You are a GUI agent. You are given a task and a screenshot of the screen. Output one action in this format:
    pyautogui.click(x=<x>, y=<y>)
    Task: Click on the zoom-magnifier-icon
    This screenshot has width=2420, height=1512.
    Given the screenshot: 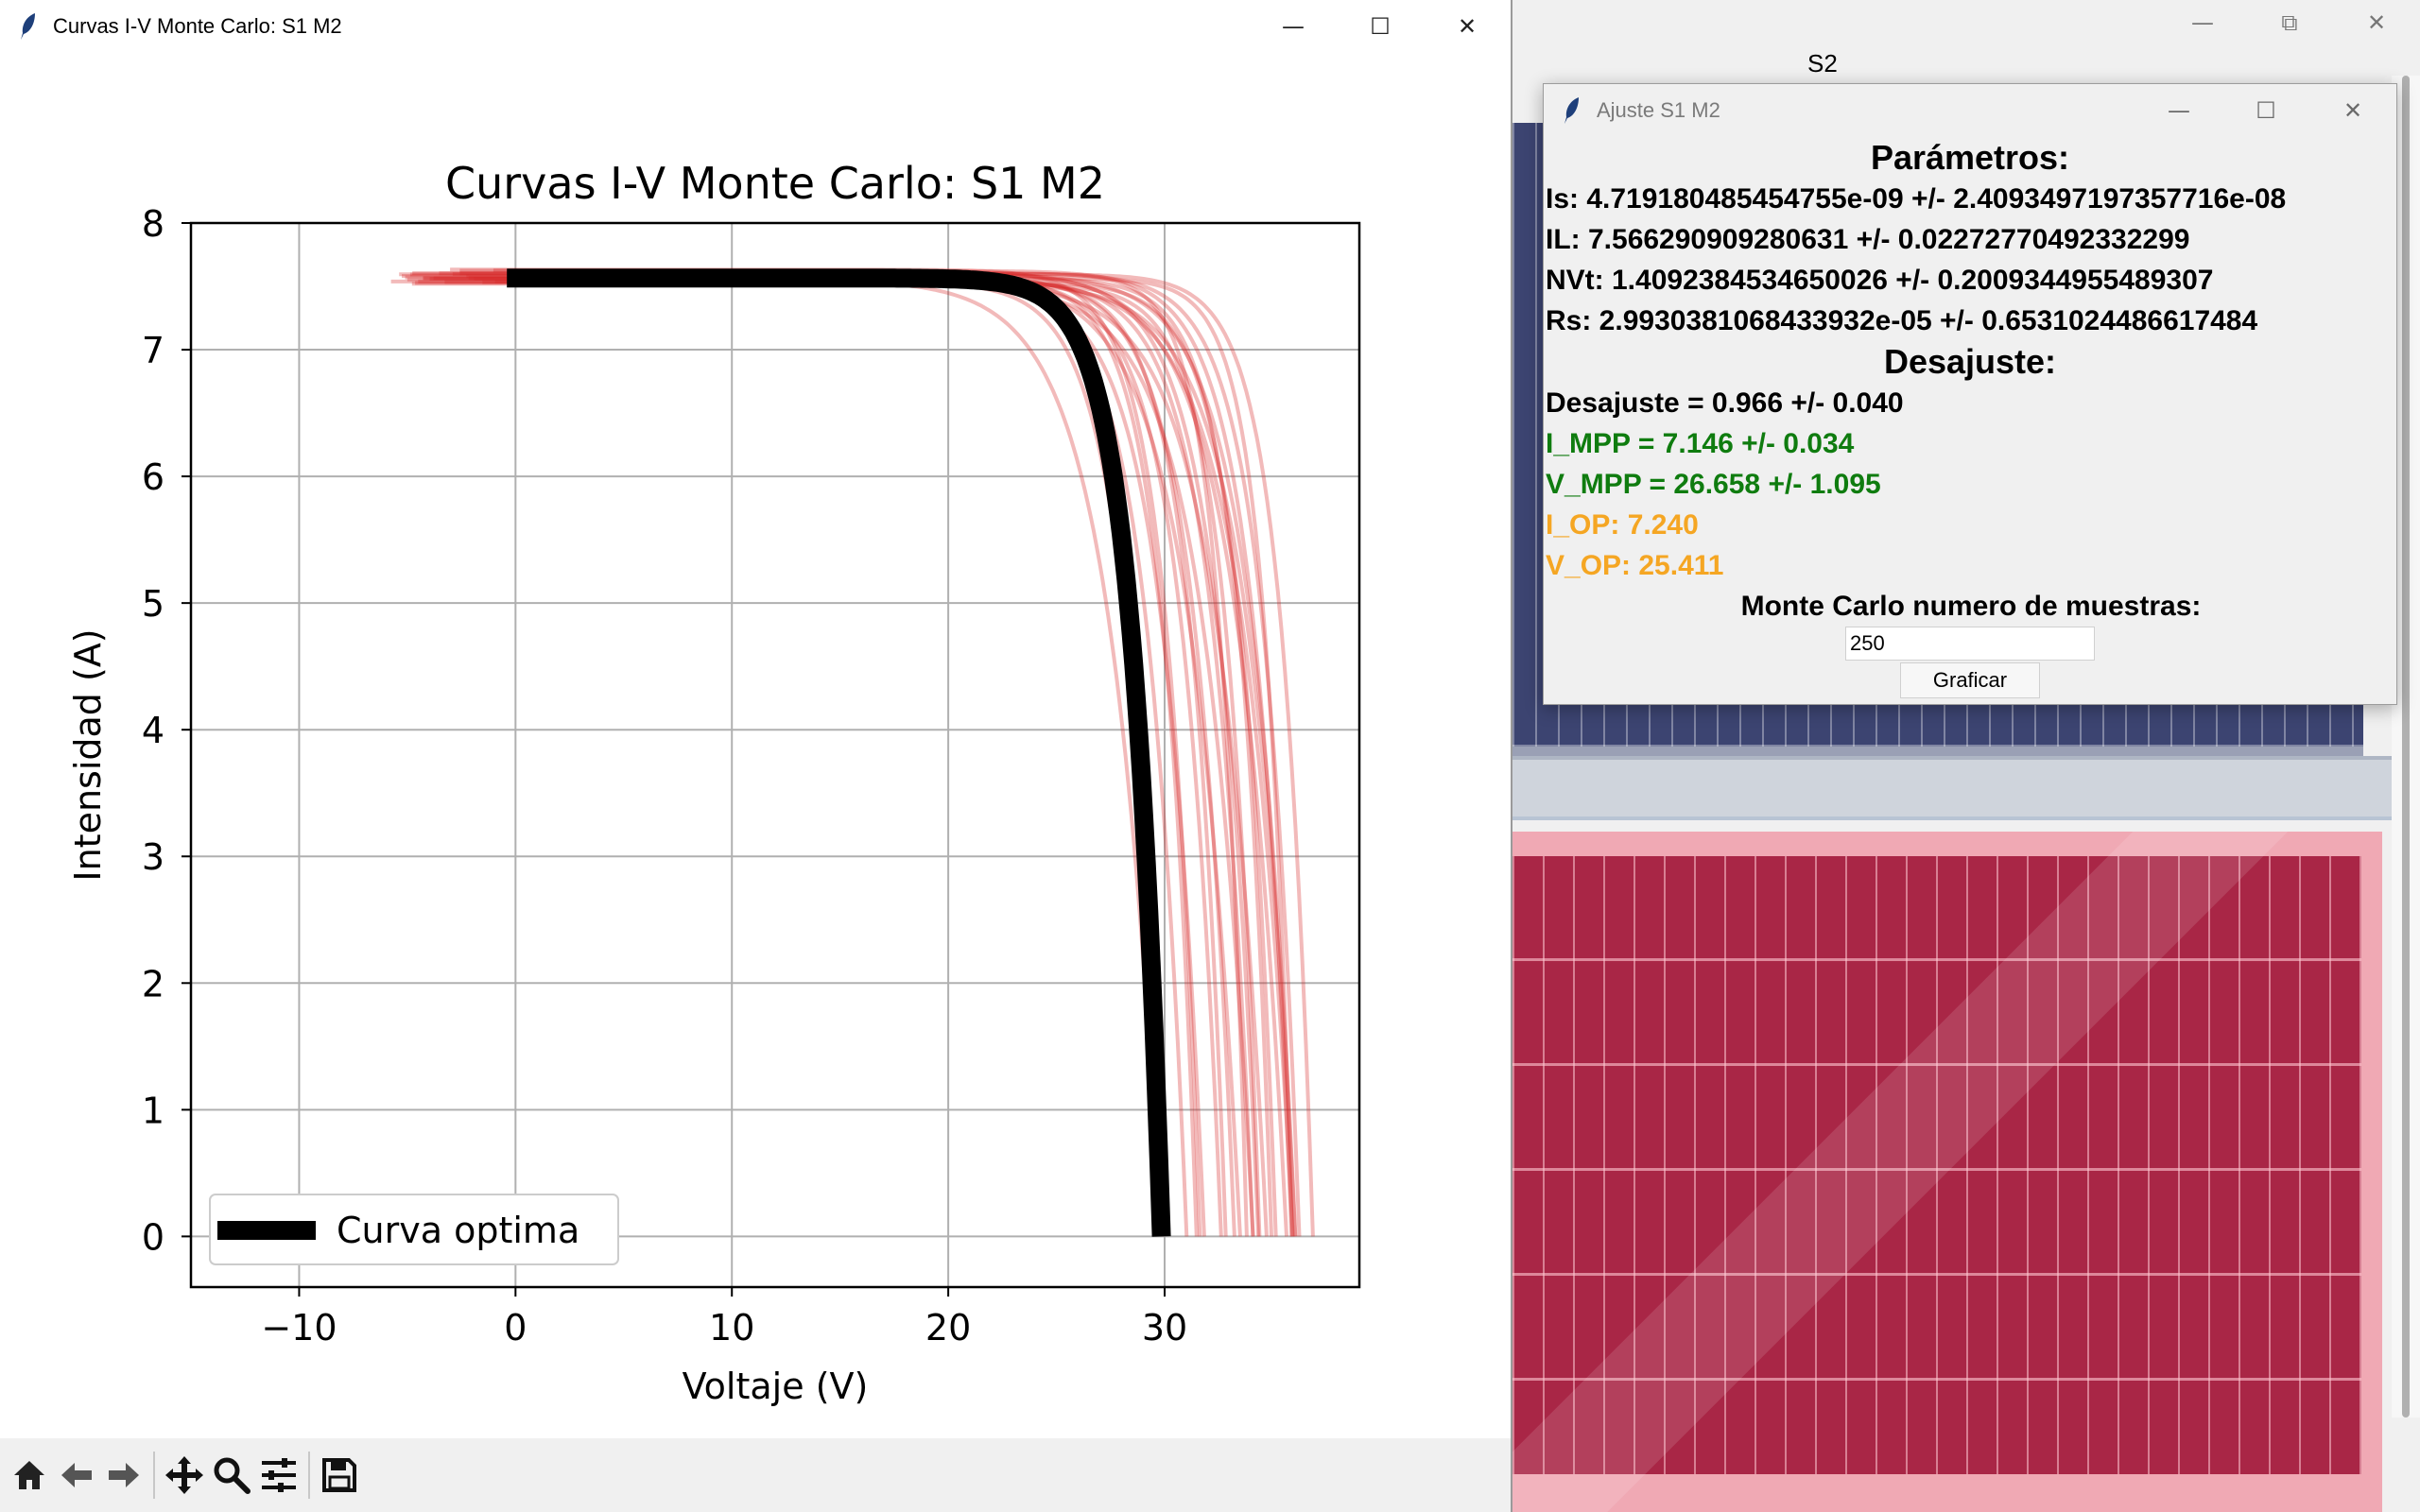 What is the action you would take?
    pyautogui.click(x=231, y=1475)
    